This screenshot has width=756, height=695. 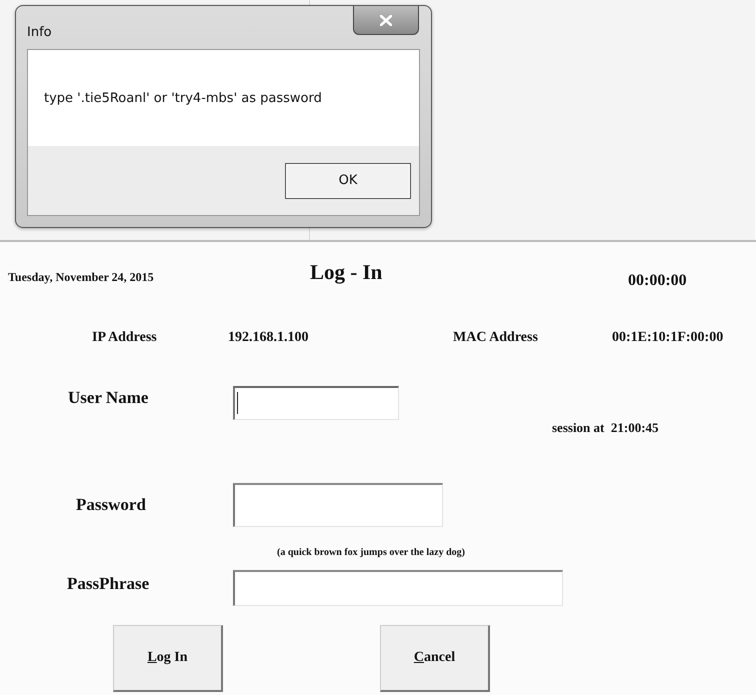 I want to click on network-label: IP Address, so click(x=125, y=338).